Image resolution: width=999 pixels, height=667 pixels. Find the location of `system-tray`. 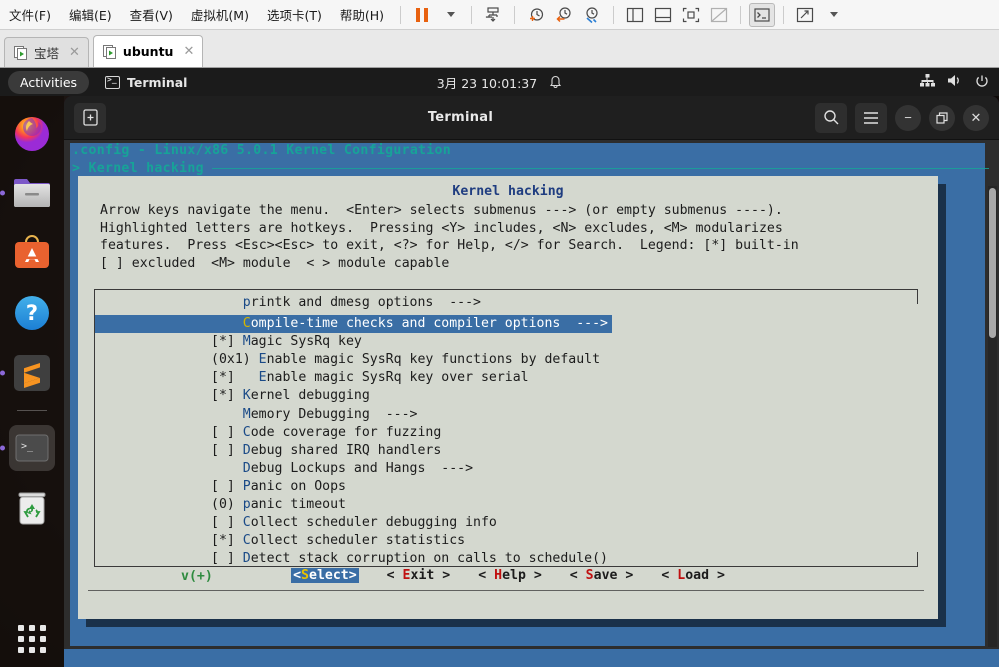

system-tray is located at coordinates (954, 82).